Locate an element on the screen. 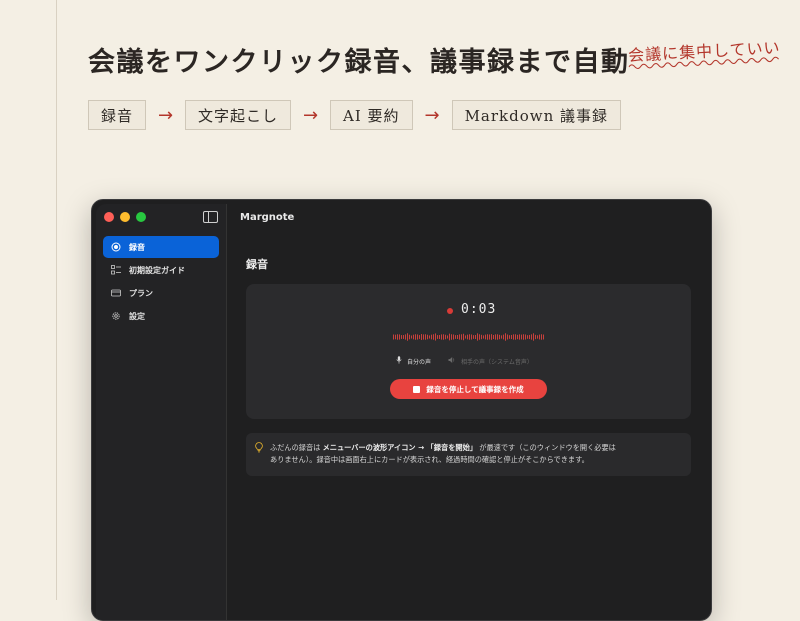 The image size is (800, 621). sidebar-item-settings: 設定 is located at coordinates (161, 316).